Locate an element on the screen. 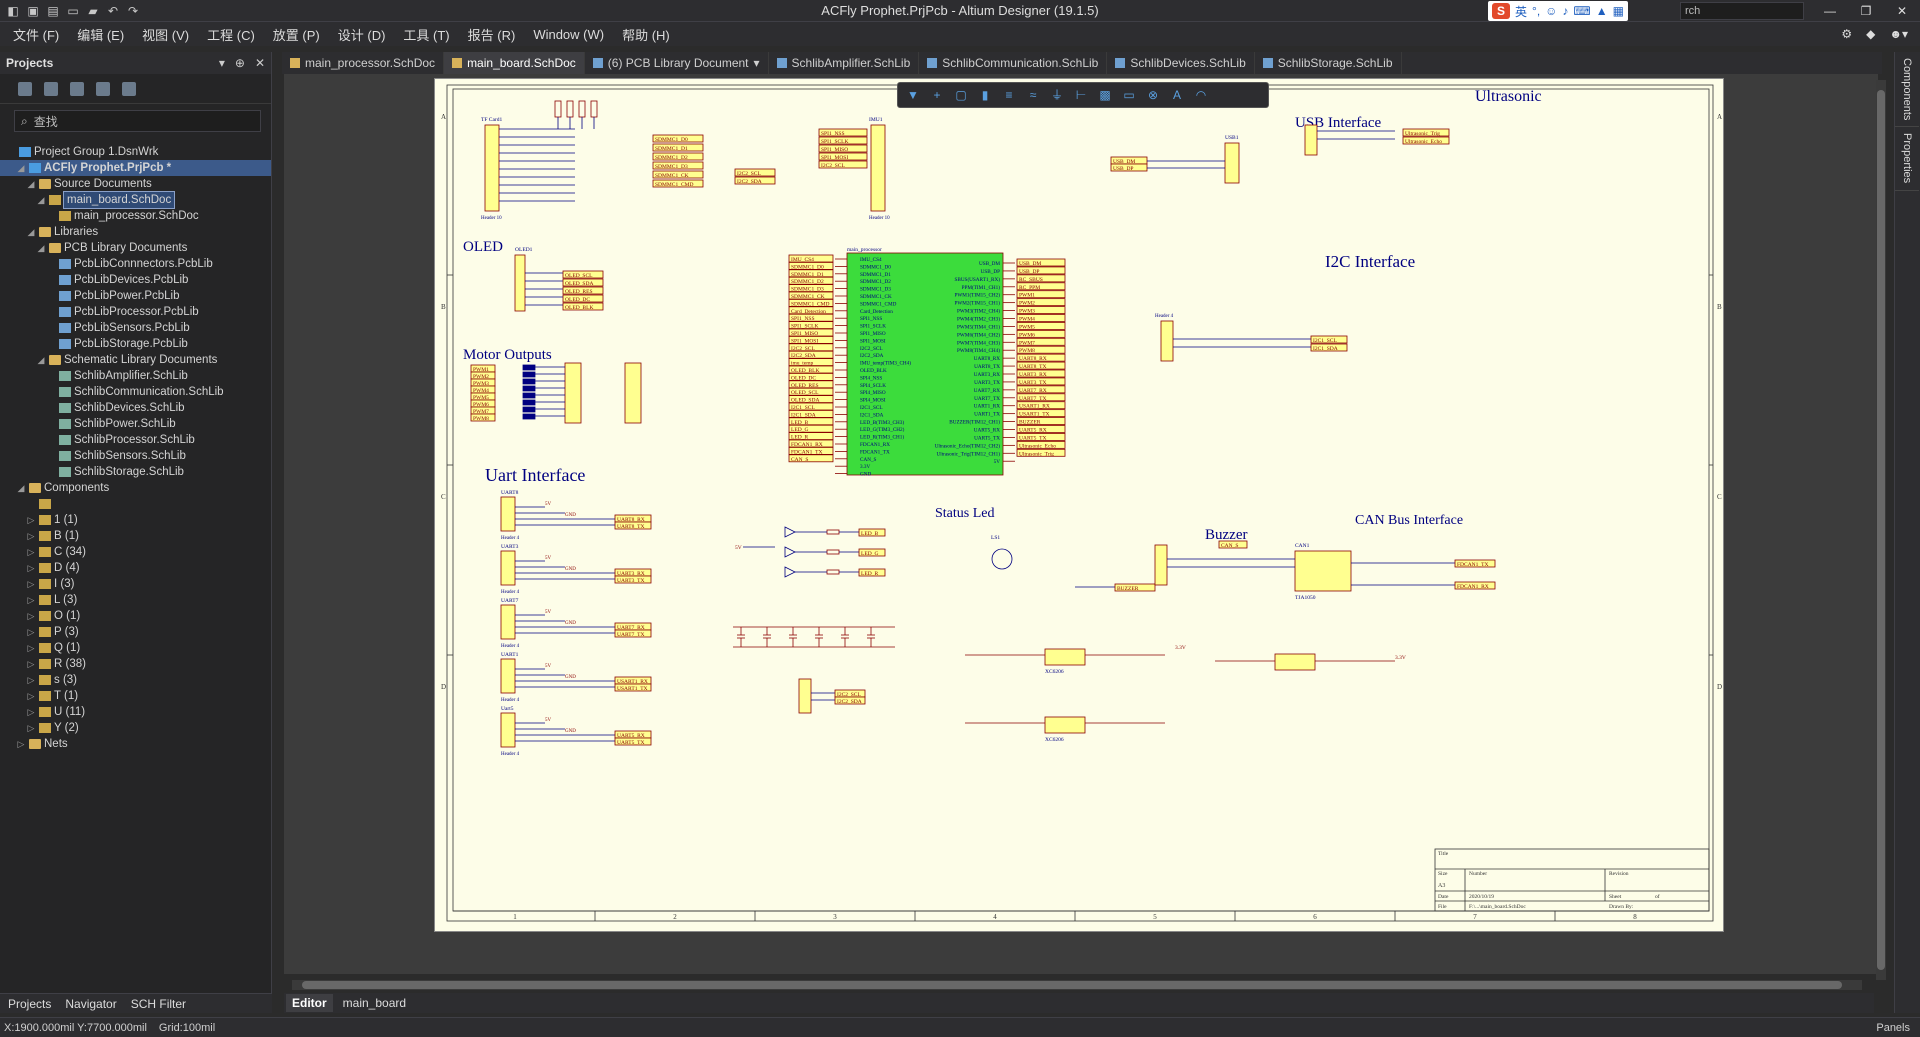  save-project-icon is located at coordinates (25, 88).